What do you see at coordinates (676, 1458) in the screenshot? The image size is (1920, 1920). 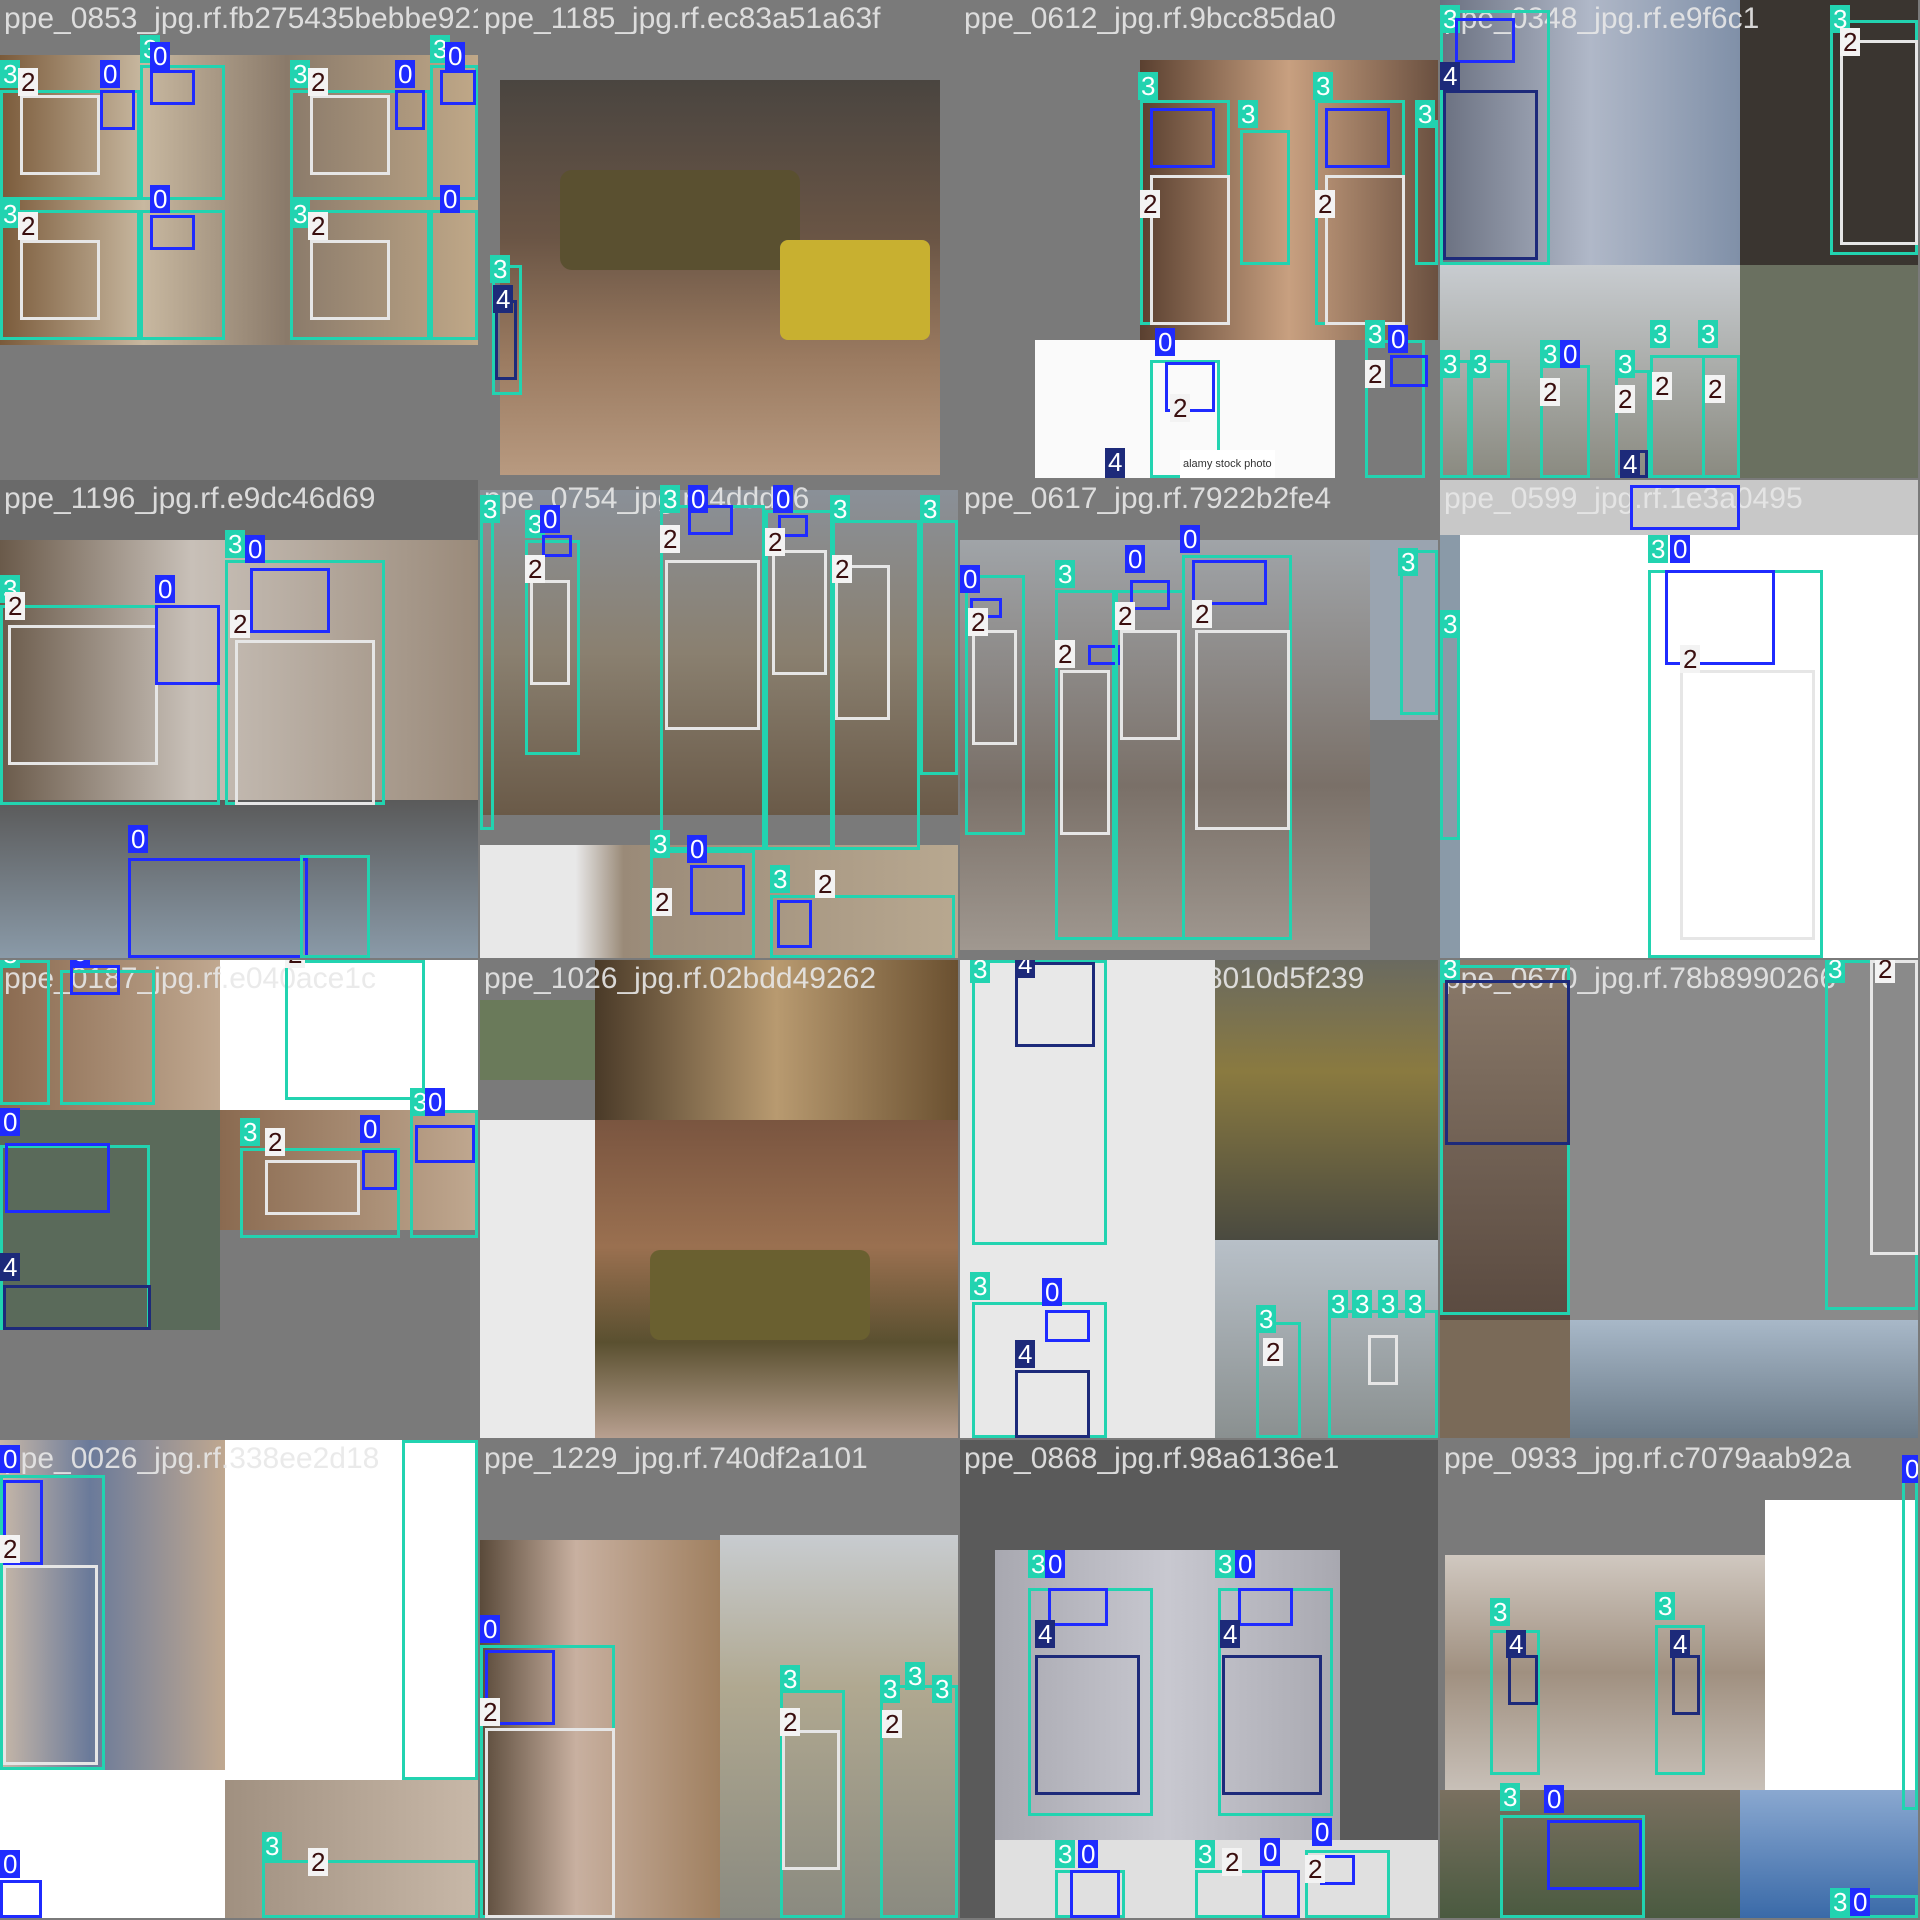 I see `tile-filename: ppe_1229_jpg.rf.740df2a101` at bounding box center [676, 1458].